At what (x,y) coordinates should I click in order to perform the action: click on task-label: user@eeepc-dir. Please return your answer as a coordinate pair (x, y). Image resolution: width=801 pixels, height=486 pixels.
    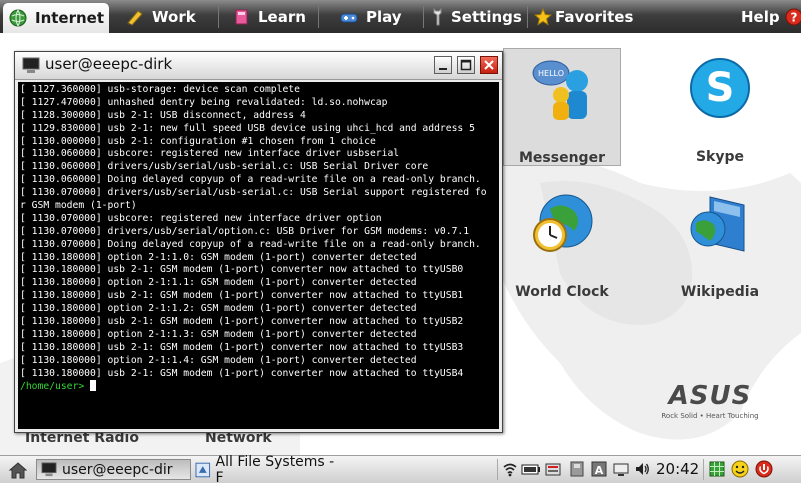
    Looking at the image, I should click on (117, 469).